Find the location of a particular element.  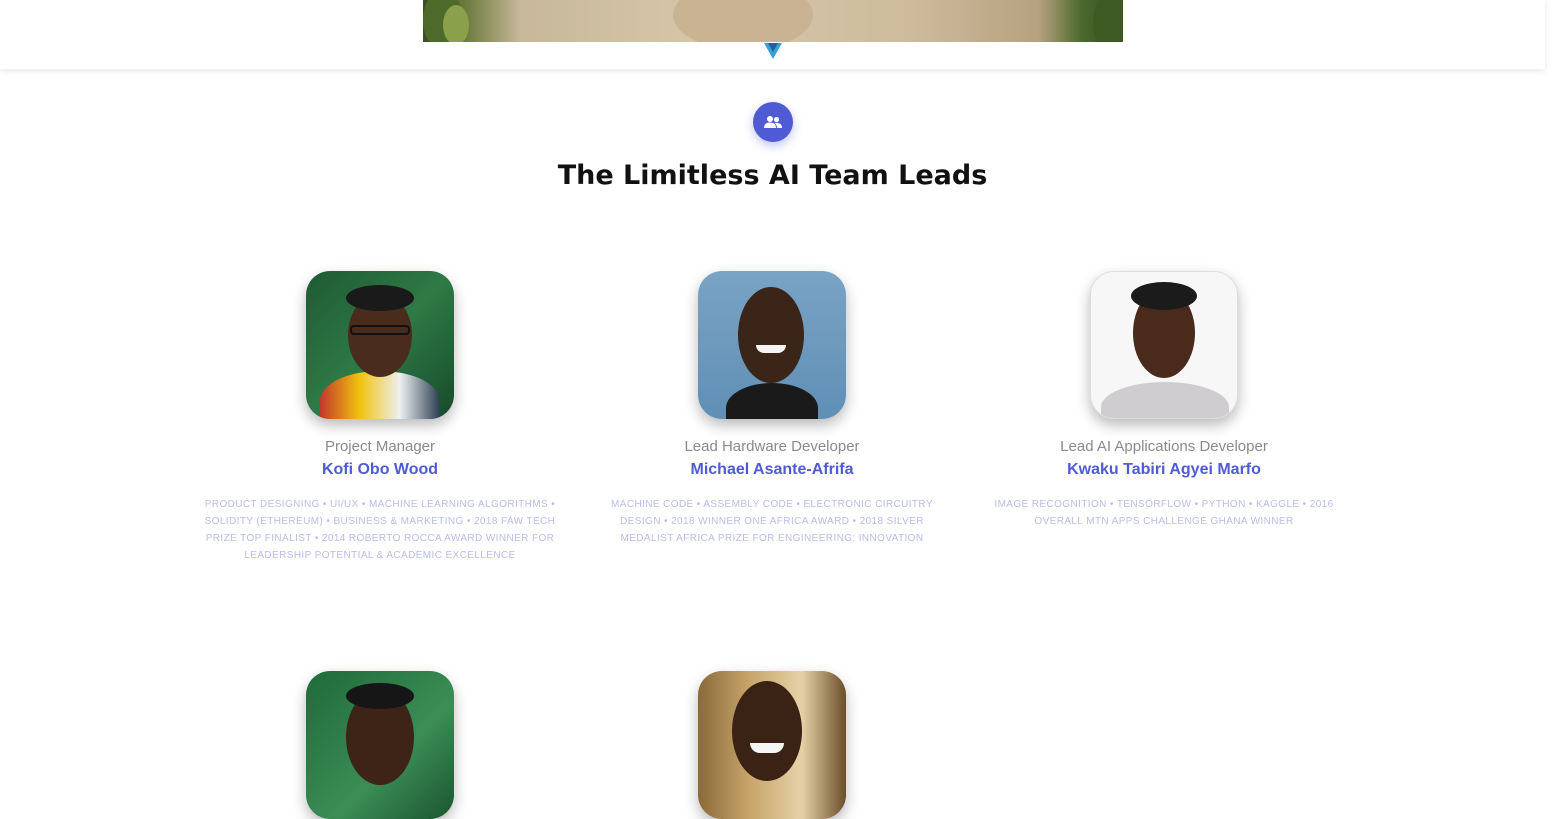

logo-icon is located at coordinates (773, 51).